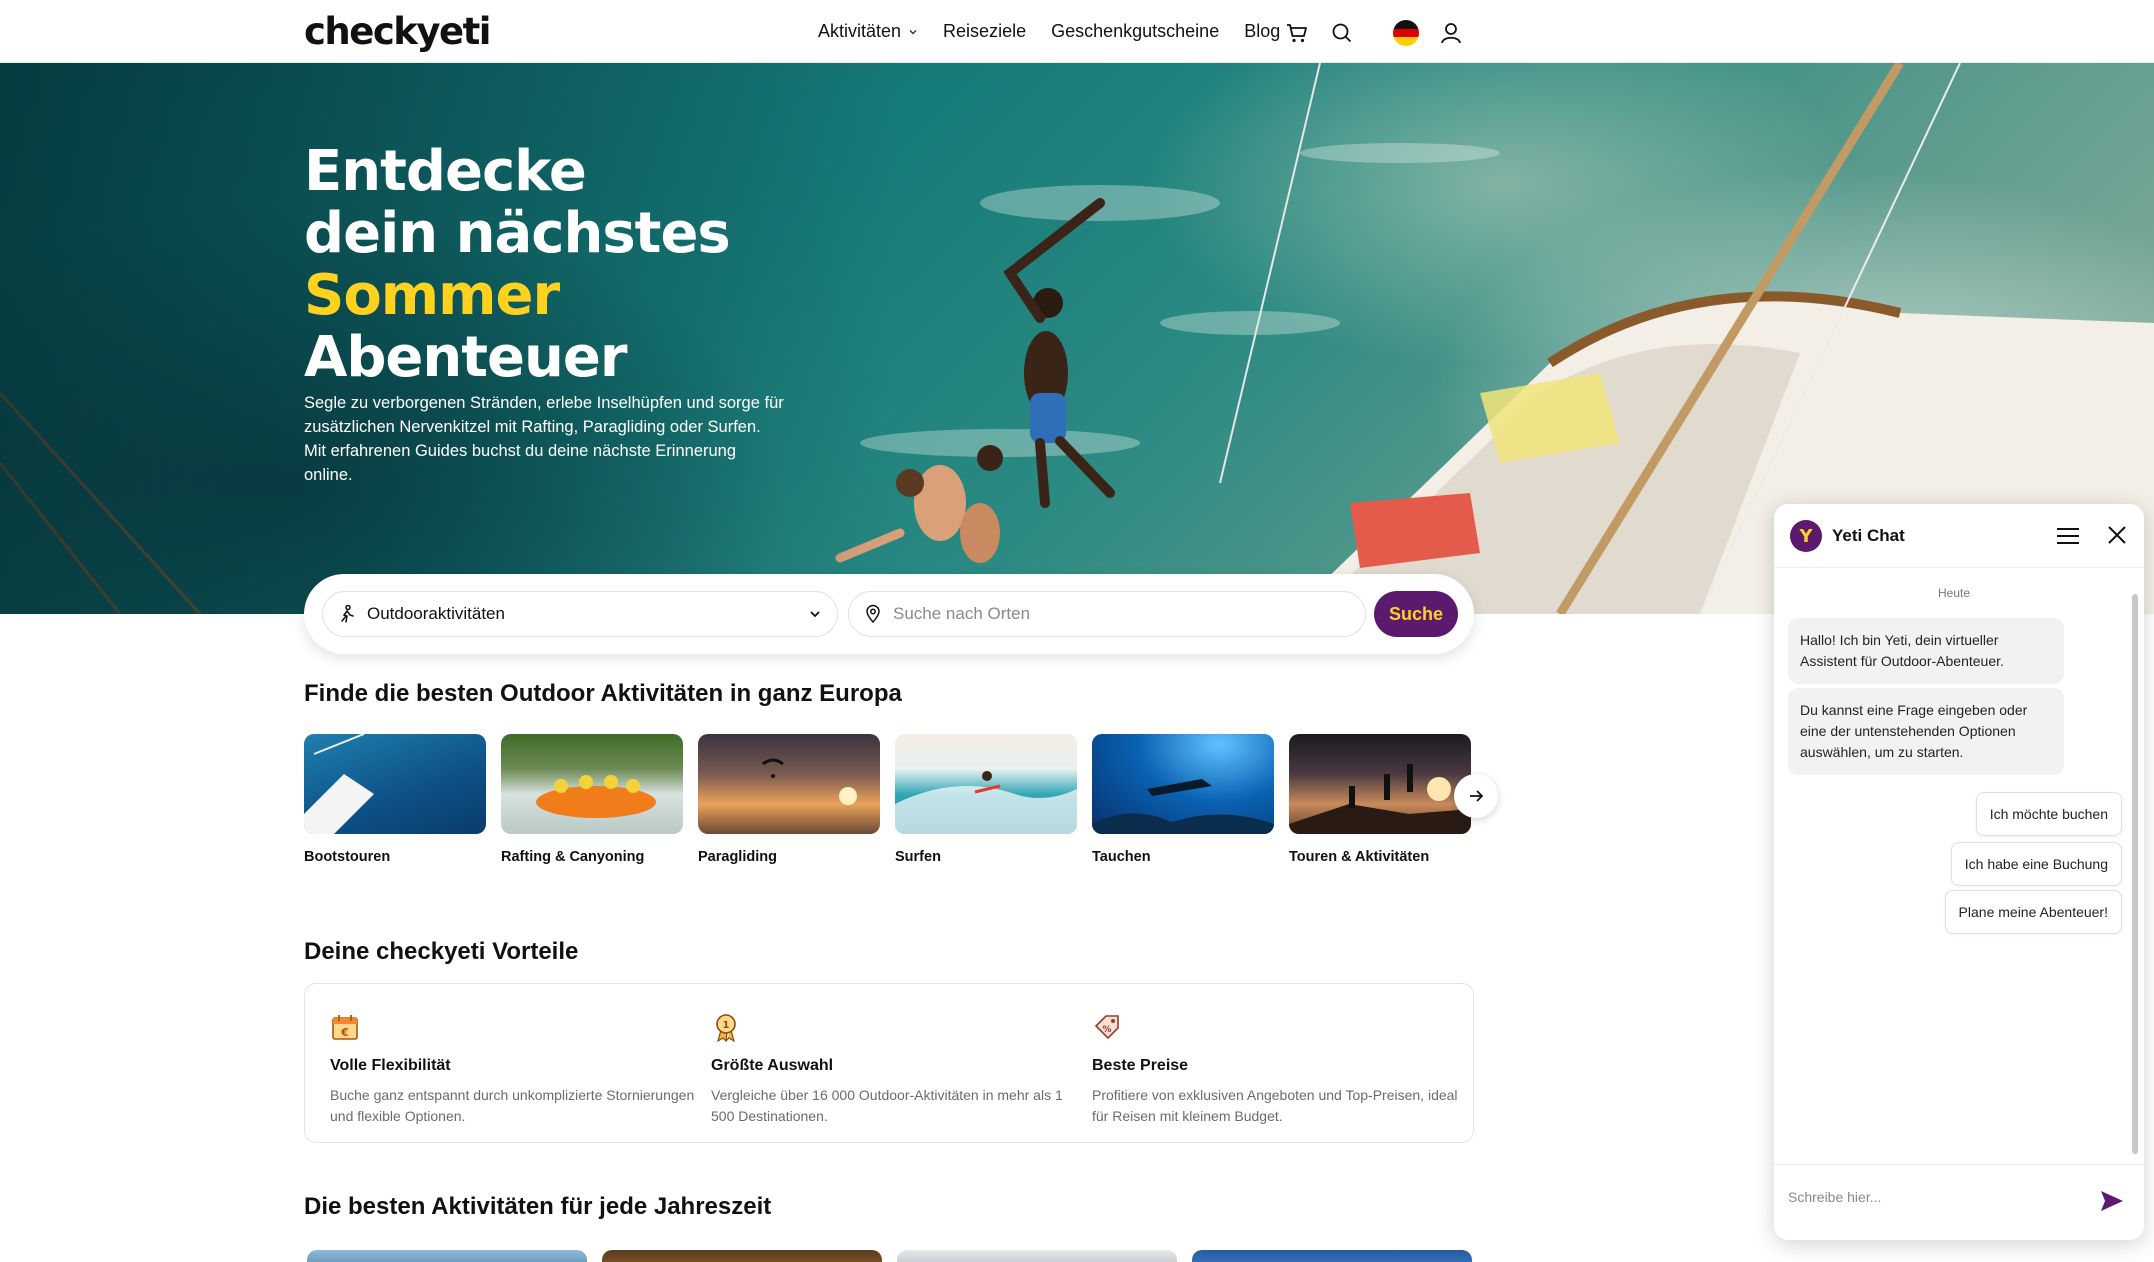 This screenshot has width=2154, height=1262. I want to click on category-label: Tauchen, so click(1121, 857).